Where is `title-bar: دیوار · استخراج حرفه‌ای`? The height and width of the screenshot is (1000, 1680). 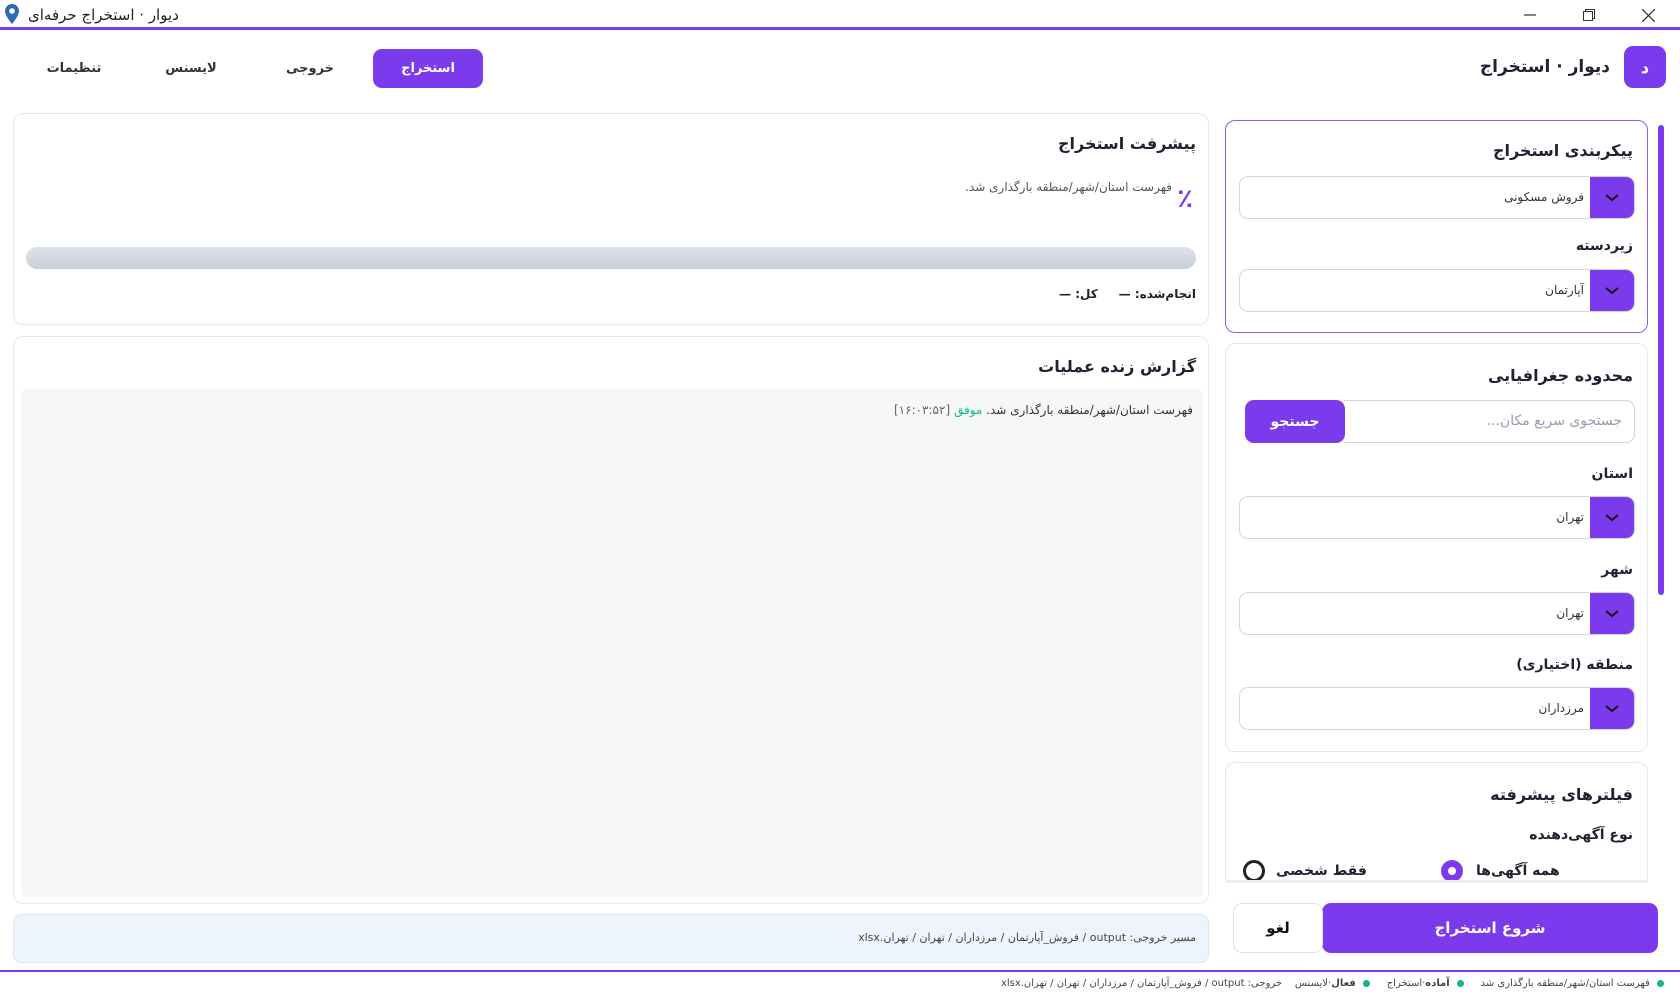
title-bar: دیوار · استخراج حرفه‌ای is located at coordinates (840, 15).